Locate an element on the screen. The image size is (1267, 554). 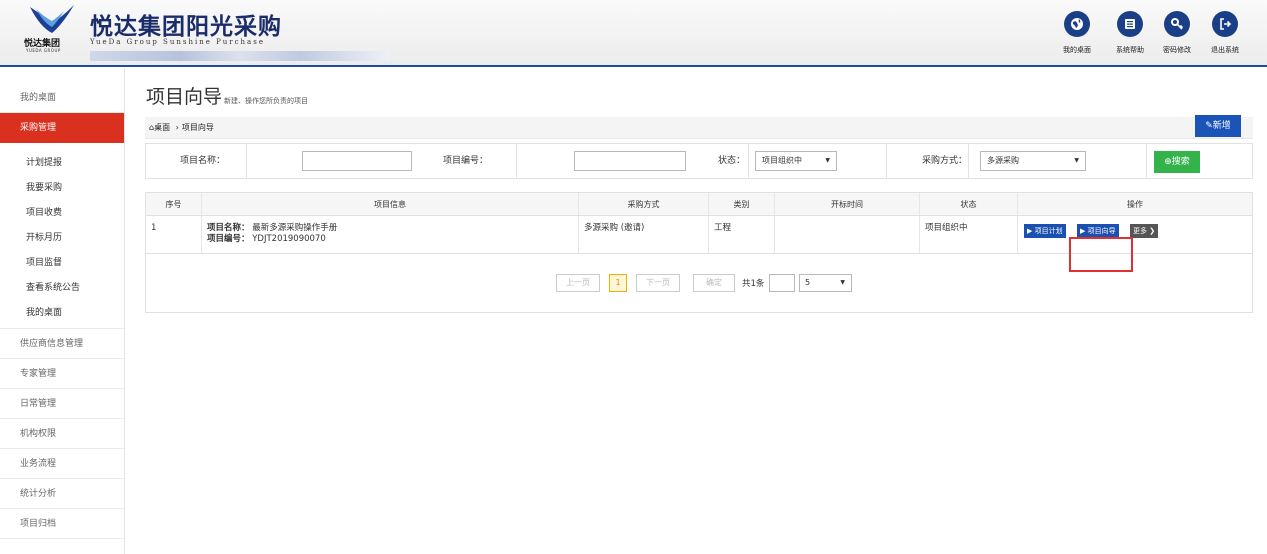
row-status: 项目组织中 is located at coordinates (969, 234).